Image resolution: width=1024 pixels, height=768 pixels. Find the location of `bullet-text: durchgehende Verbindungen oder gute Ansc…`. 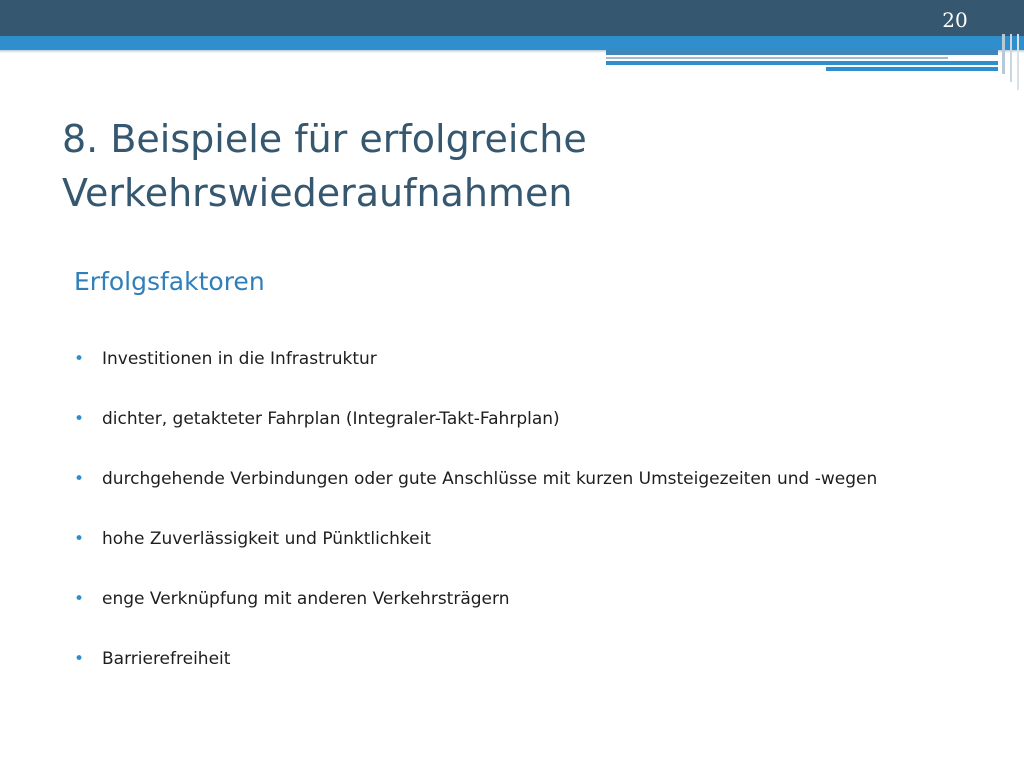

bullet-text: durchgehende Verbindungen oder gute Ansc… is located at coordinates (490, 479).